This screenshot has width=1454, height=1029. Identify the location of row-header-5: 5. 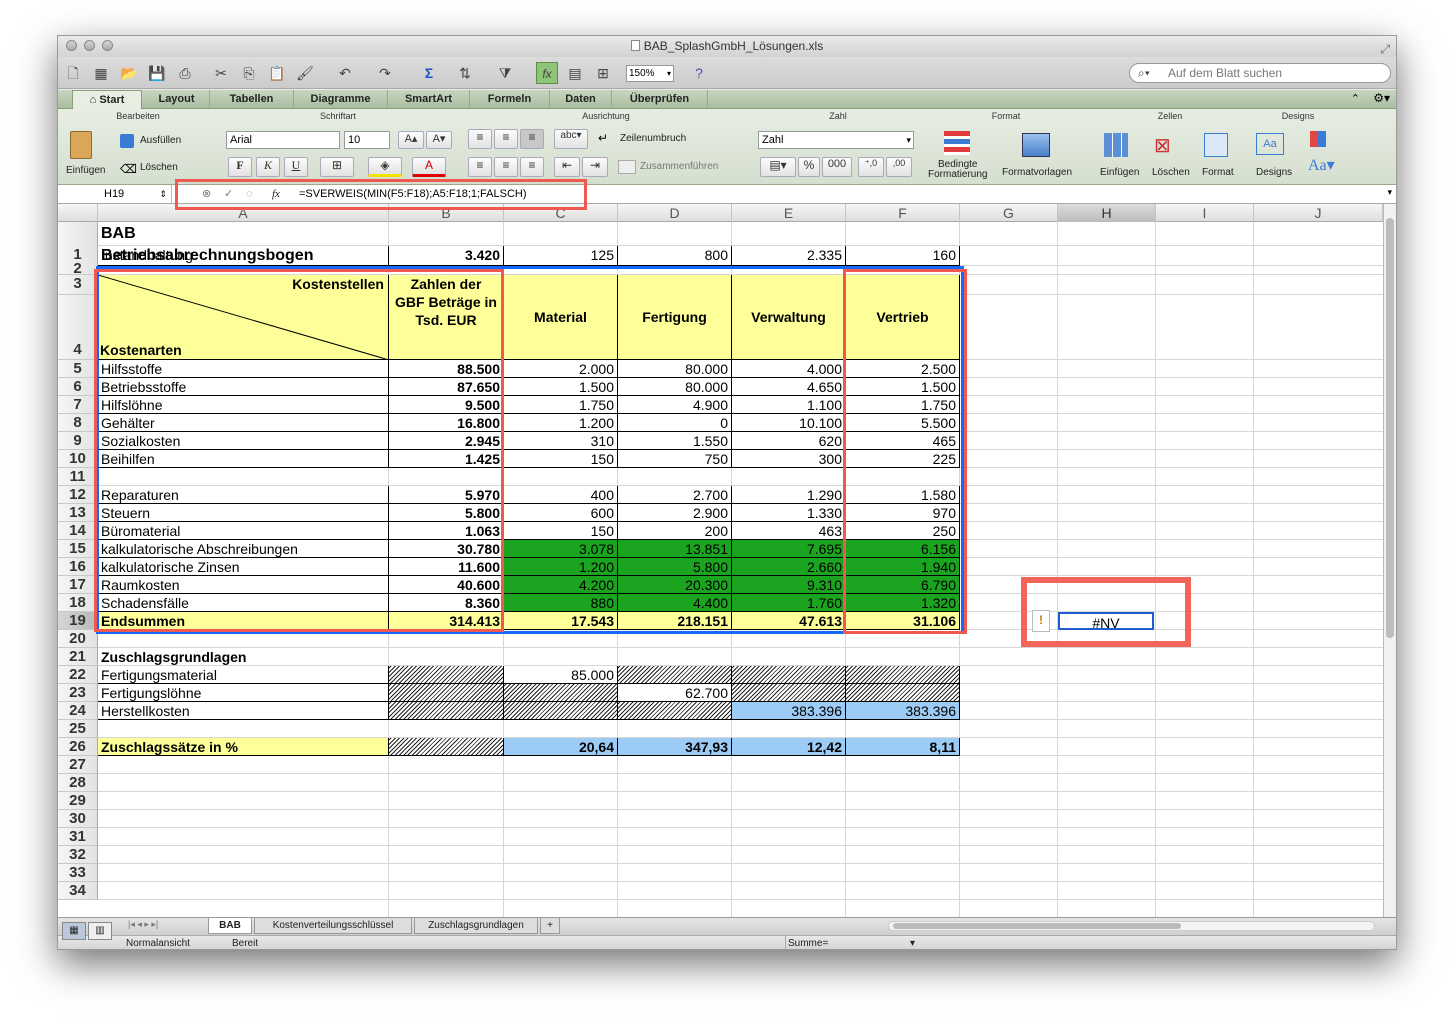
(78, 369).